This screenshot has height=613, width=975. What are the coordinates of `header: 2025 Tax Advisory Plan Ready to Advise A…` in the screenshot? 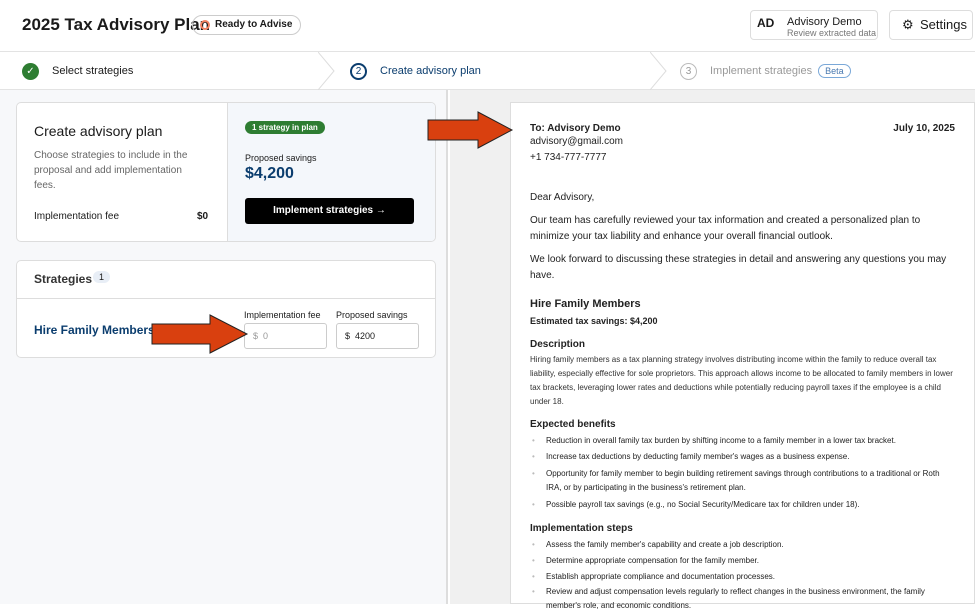 It's located at (487, 26).